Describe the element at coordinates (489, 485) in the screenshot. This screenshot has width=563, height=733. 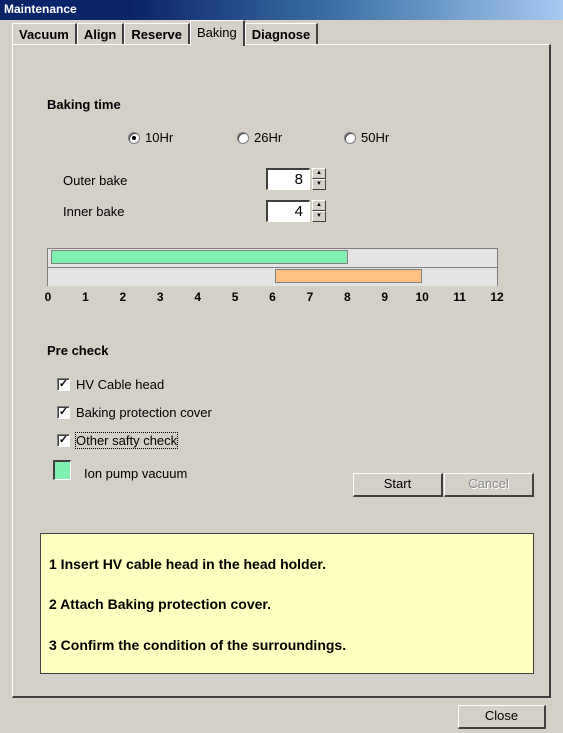
I see `cancel-button: Cancel` at that location.